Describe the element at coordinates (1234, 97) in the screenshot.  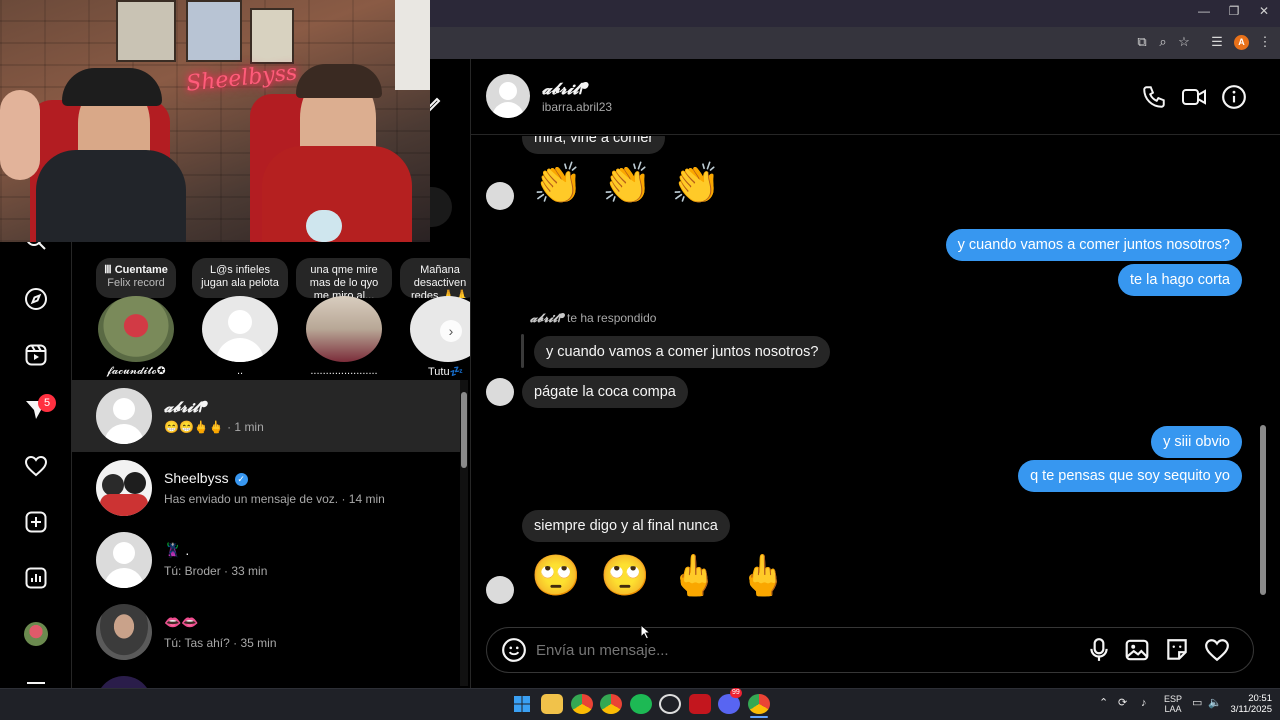
I see `info-icon` at that location.